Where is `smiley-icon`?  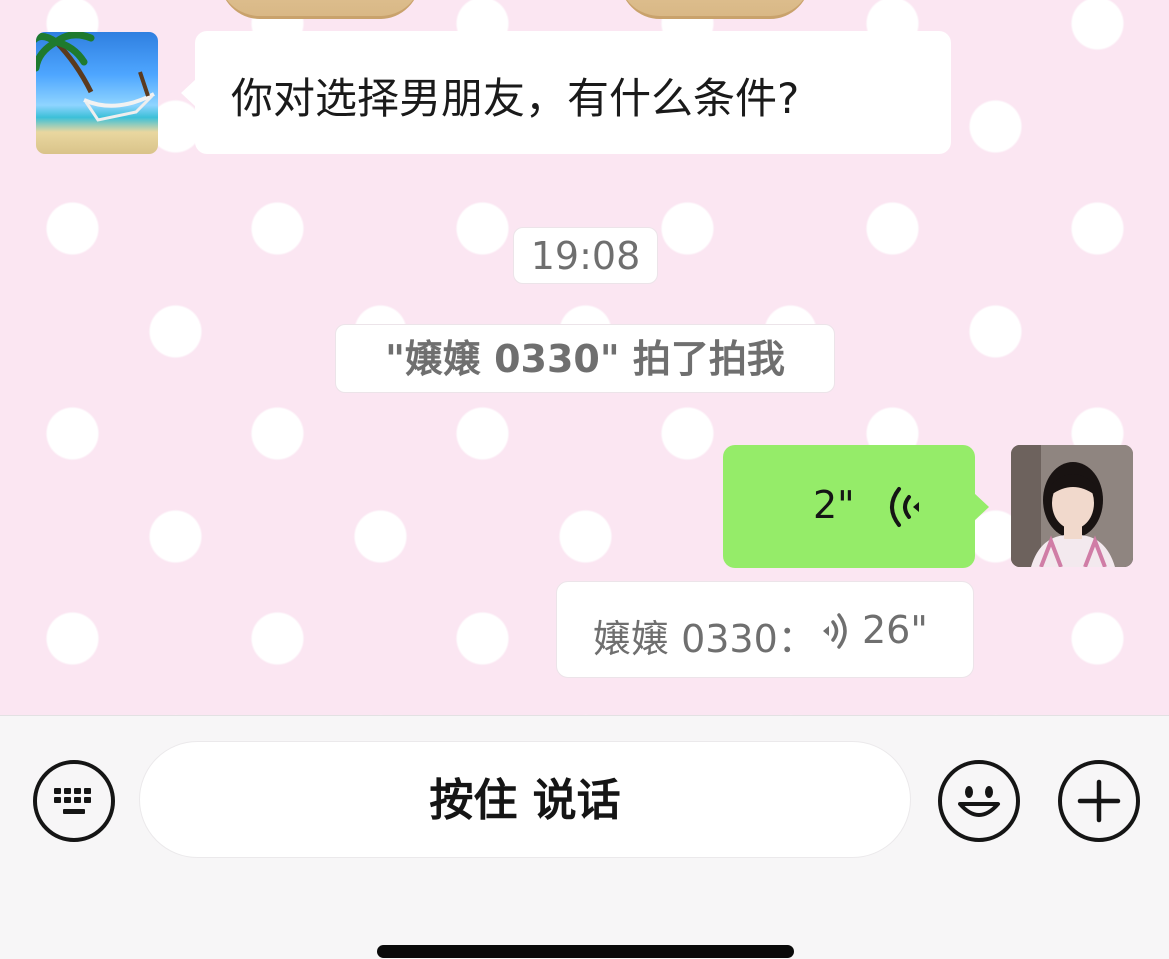 smiley-icon is located at coordinates (979, 801).